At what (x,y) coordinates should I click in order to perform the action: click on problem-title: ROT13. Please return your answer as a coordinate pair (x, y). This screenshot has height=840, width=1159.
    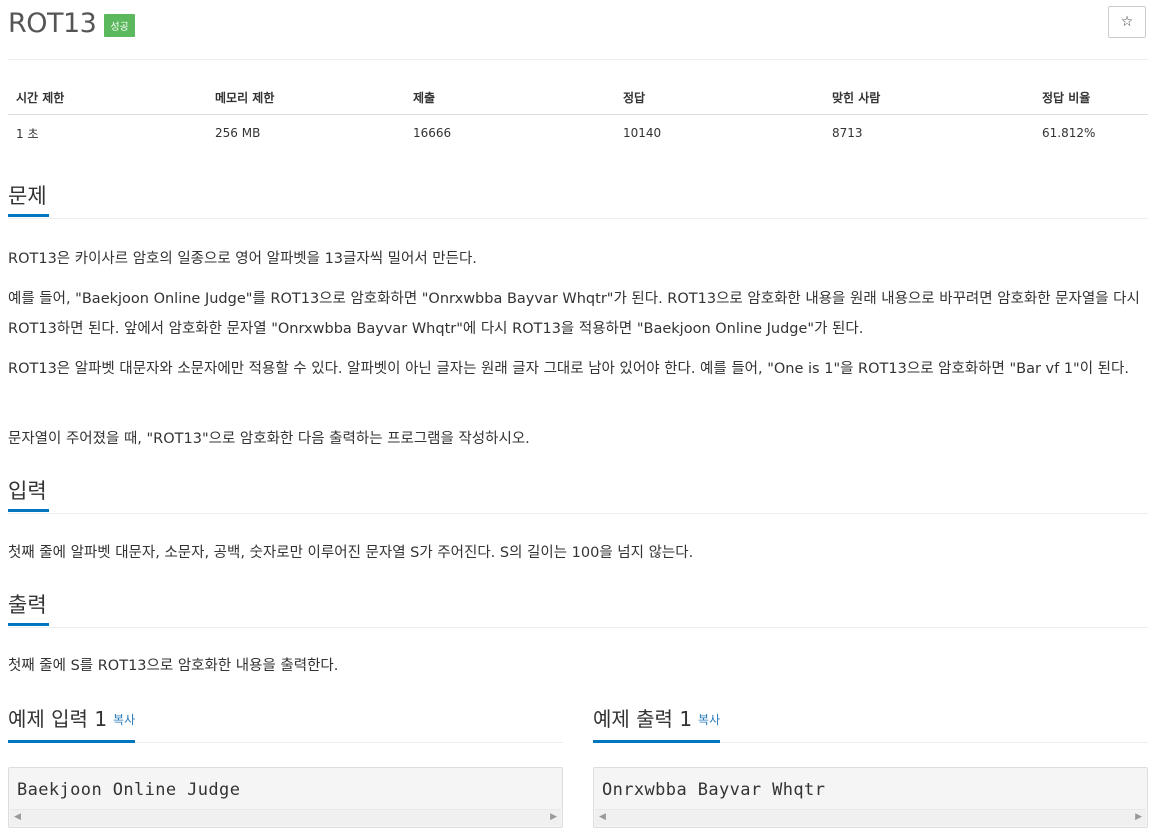
    Looking at the image, I should click on (52, 23).